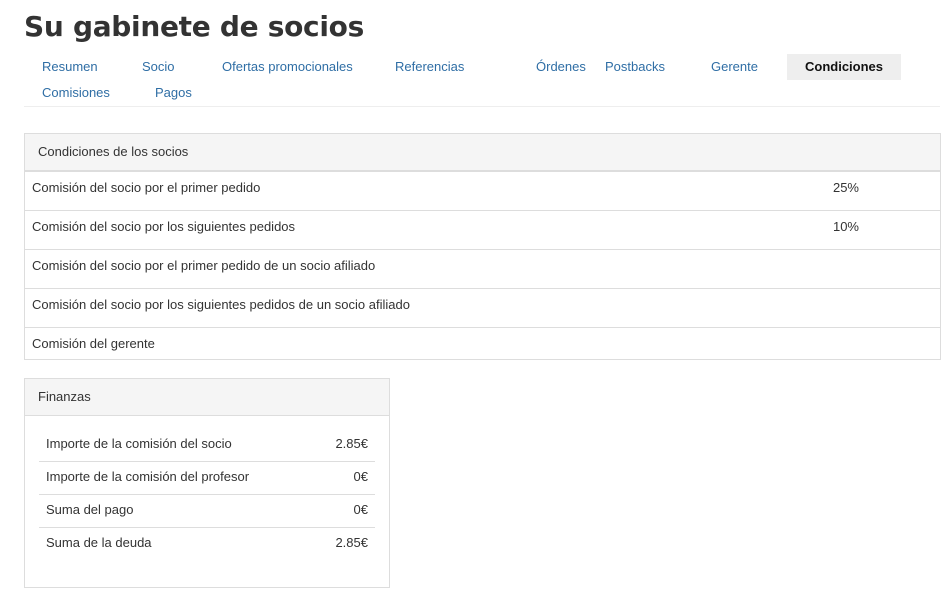 The width and height of the screenshot is (949, 605). I want to click on conditions-row-label: Comisión del gerente, so click(93, 343).